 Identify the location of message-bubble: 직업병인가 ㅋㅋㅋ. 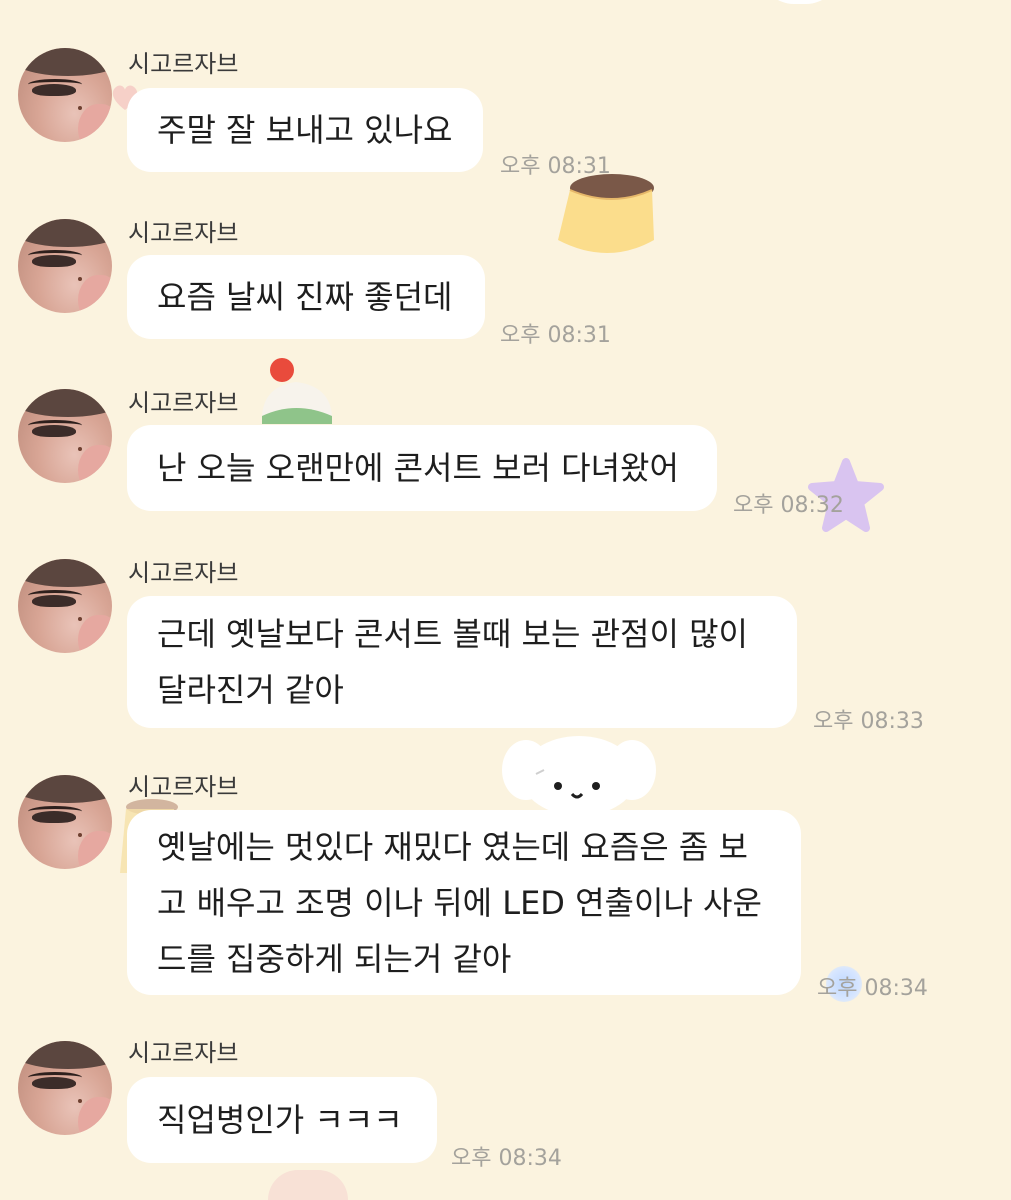
(282, 1120).